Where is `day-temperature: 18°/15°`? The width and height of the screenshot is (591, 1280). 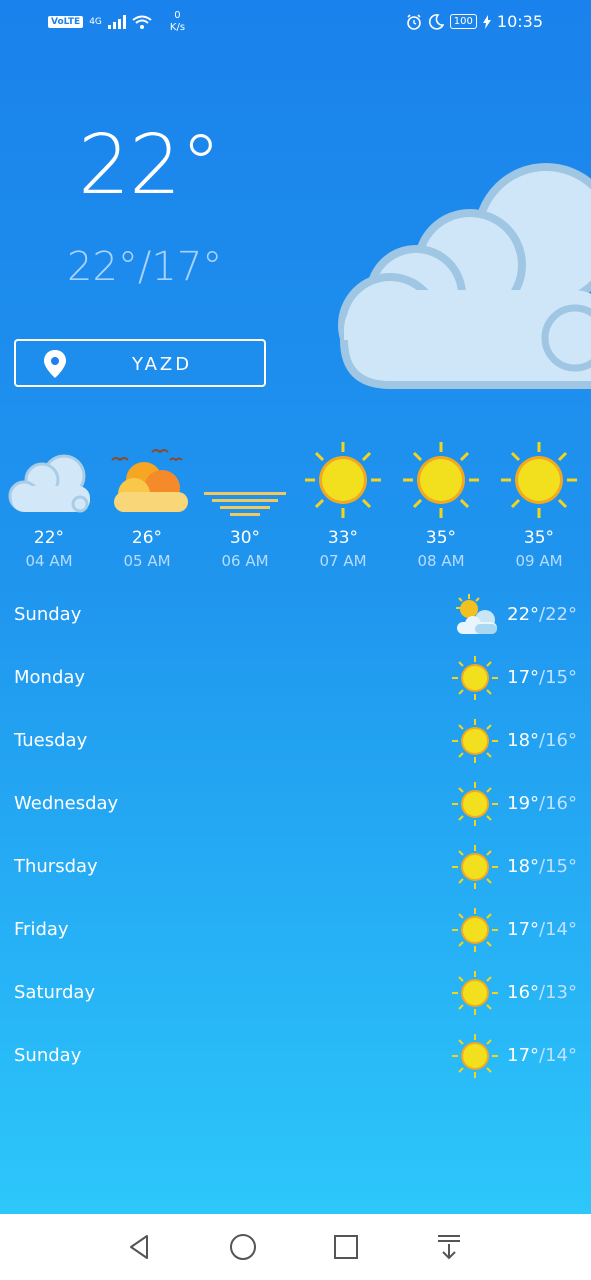
day-temperature: 18°/15° is located at coordinates (542, 866).